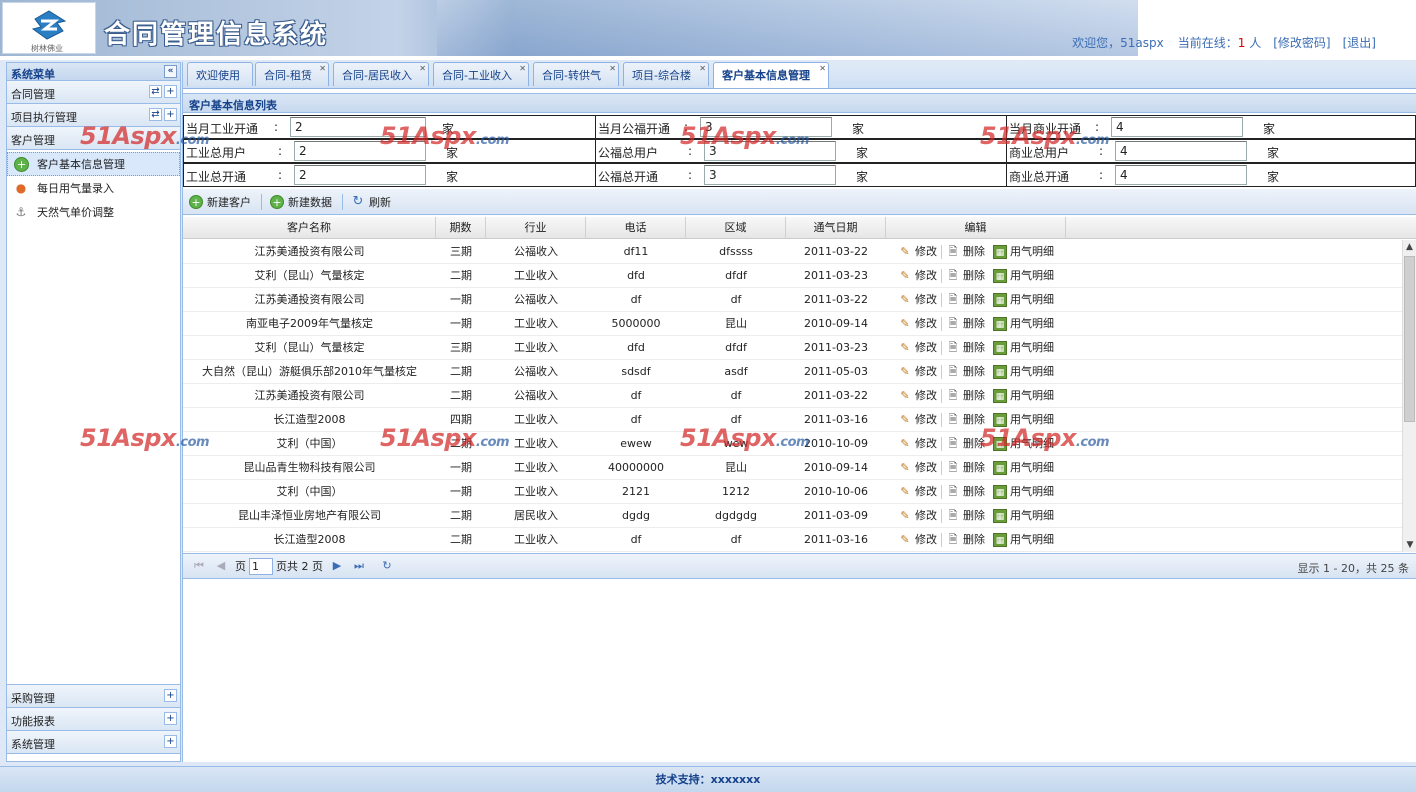  What do you see at coordinates (170, 71) in the screenshot?
I see `collapse-sidebar-icon: «` at bounding box center [170, 71].